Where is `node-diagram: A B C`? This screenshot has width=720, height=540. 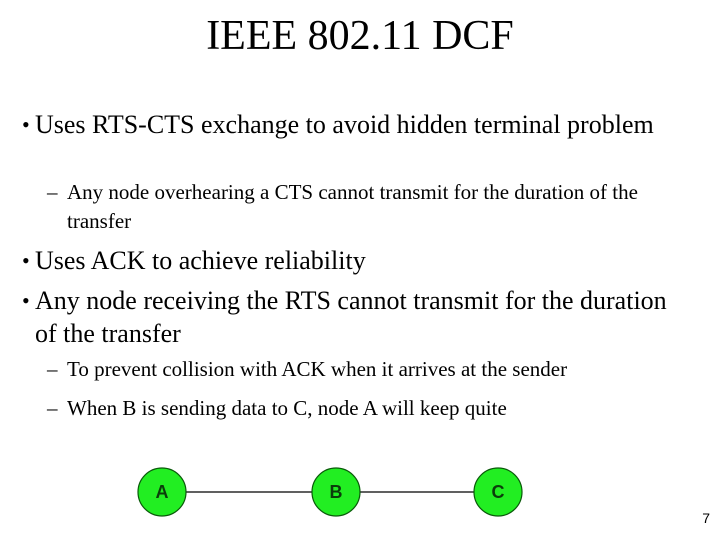 node-diagram: A B C is located at coordinates (330, 492).